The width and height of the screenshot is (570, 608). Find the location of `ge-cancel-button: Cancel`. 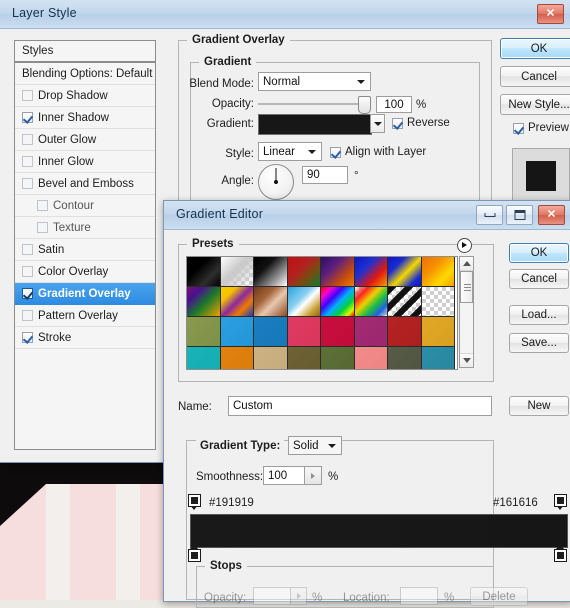

ge-cancel-button: Cancel is located at coordinates (539, 279).